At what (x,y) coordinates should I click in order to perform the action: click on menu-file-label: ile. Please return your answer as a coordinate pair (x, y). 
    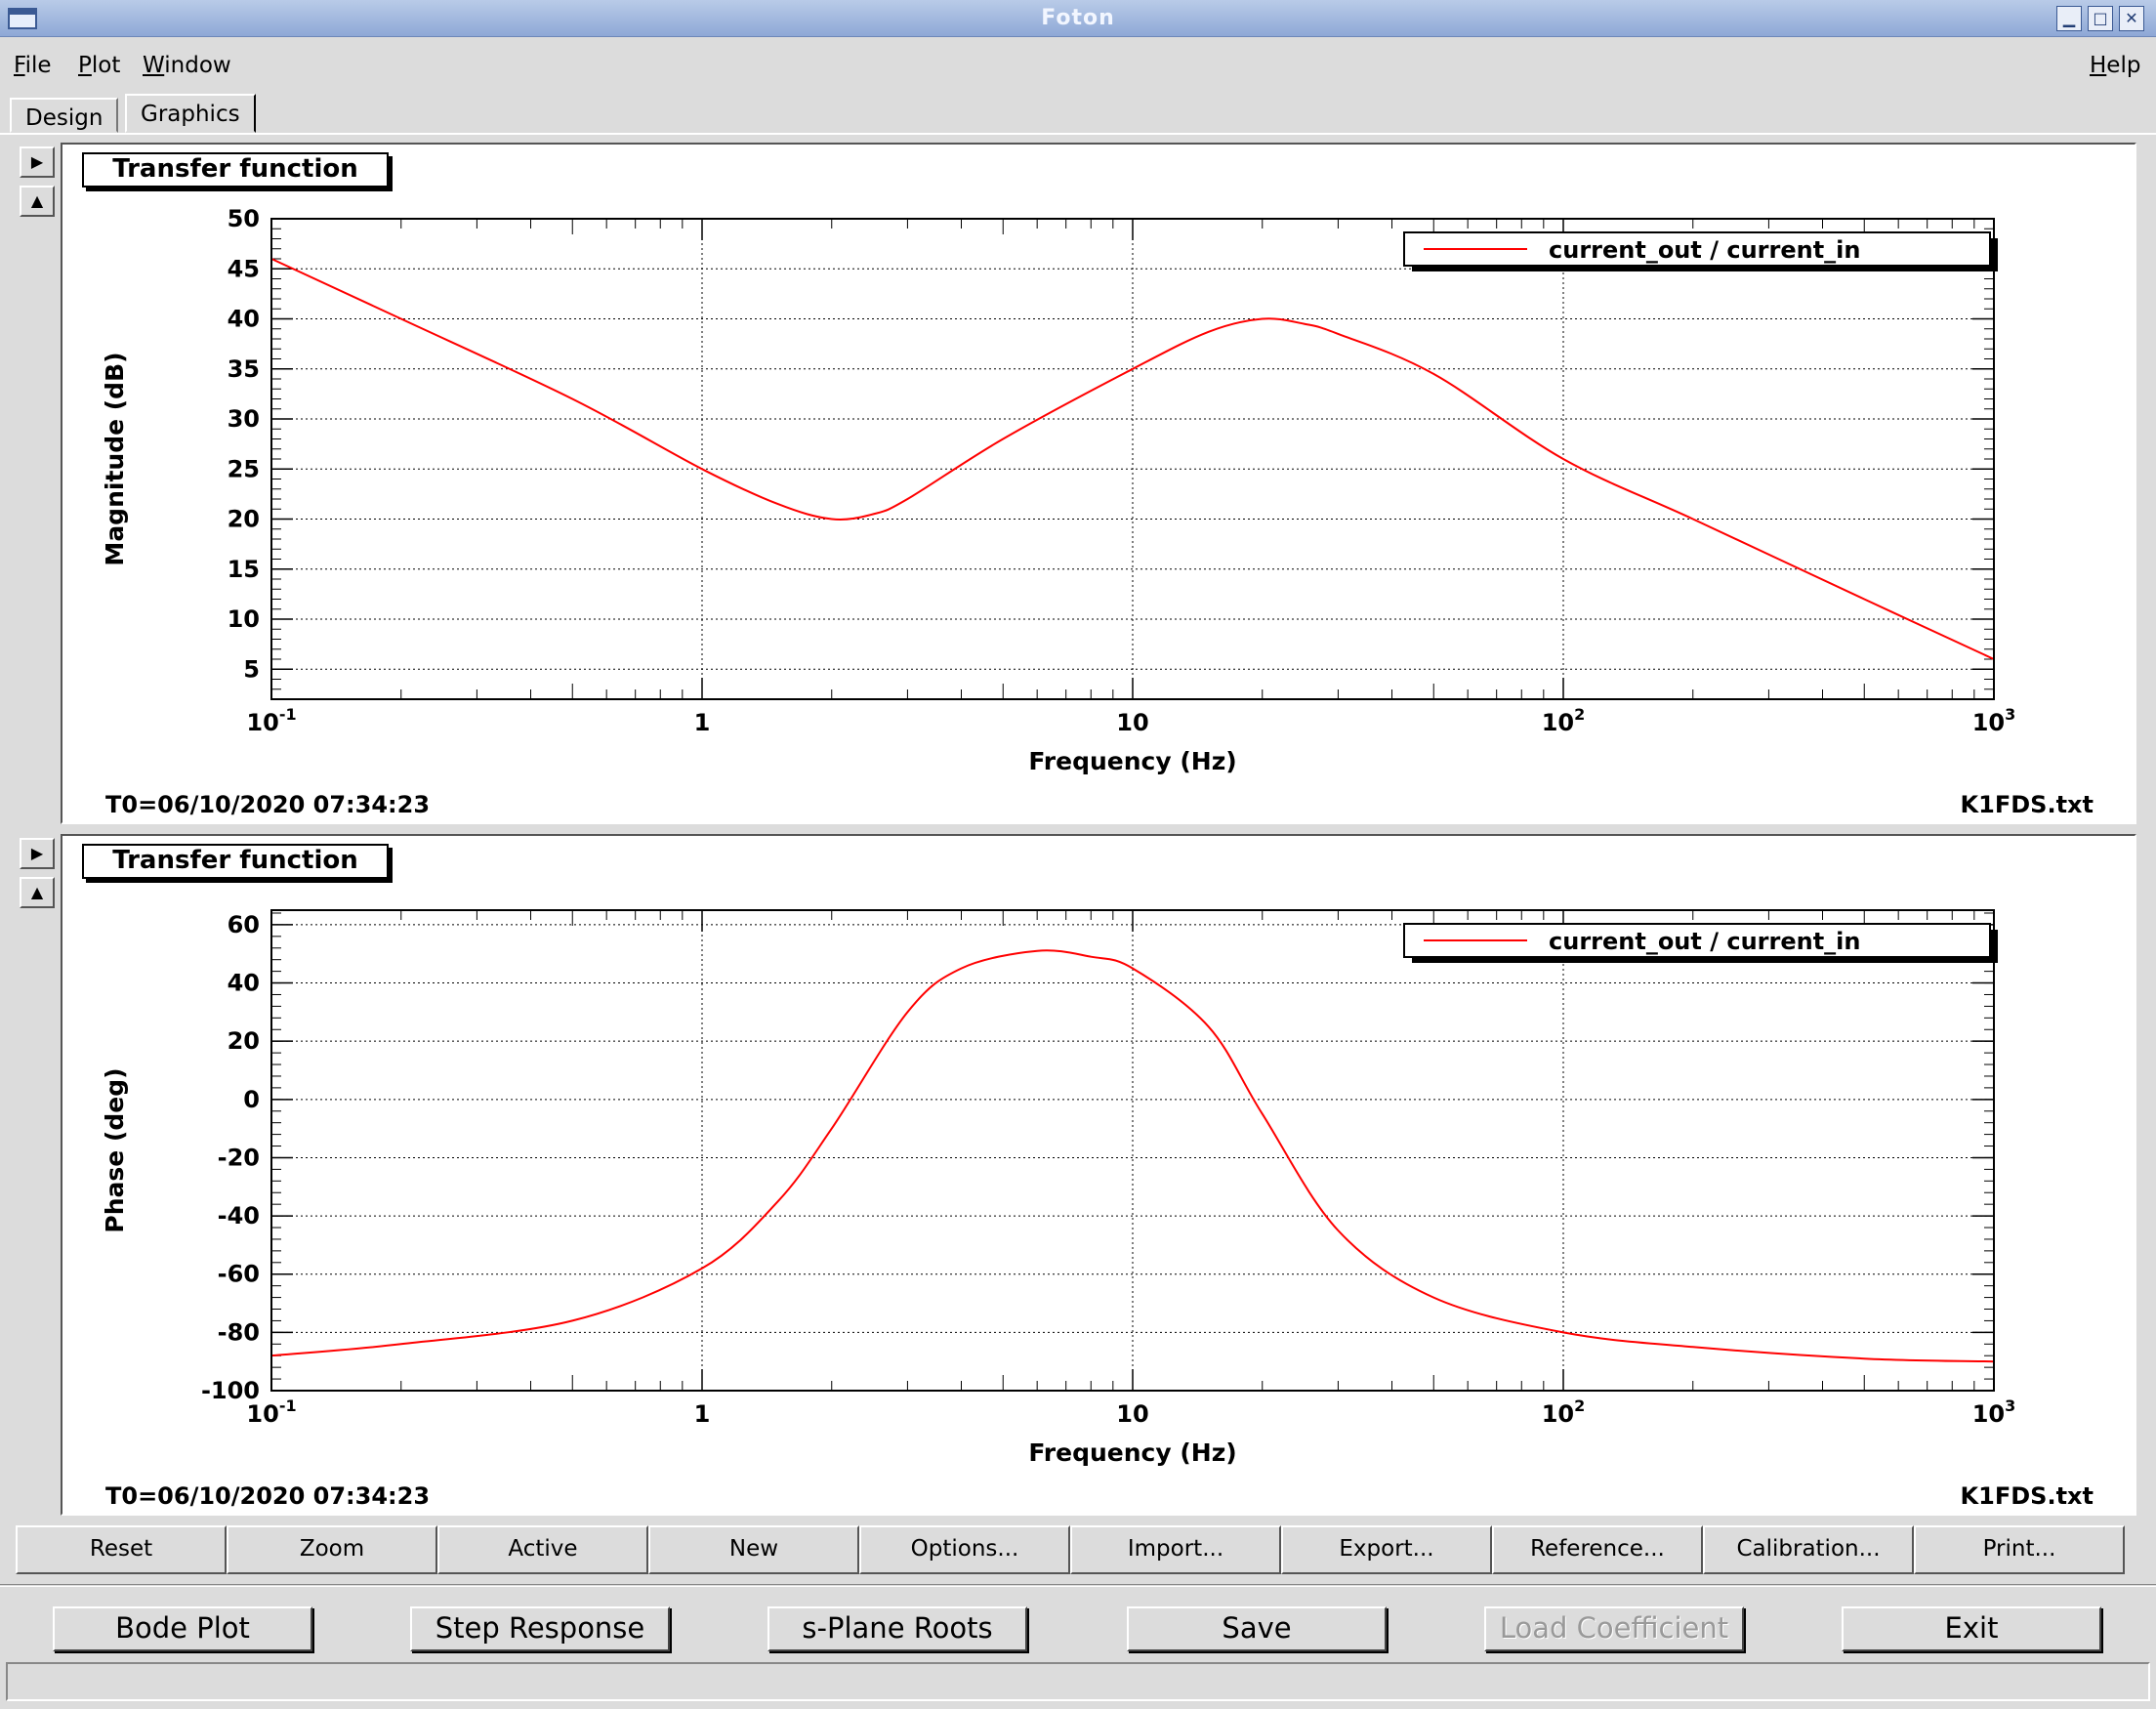
    Looking at the image, I should click on (38, 65).